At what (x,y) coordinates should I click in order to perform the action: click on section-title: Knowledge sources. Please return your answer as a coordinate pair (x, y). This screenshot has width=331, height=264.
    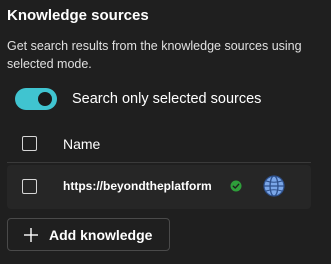
    Looking at the image, I should click on (78, 15).